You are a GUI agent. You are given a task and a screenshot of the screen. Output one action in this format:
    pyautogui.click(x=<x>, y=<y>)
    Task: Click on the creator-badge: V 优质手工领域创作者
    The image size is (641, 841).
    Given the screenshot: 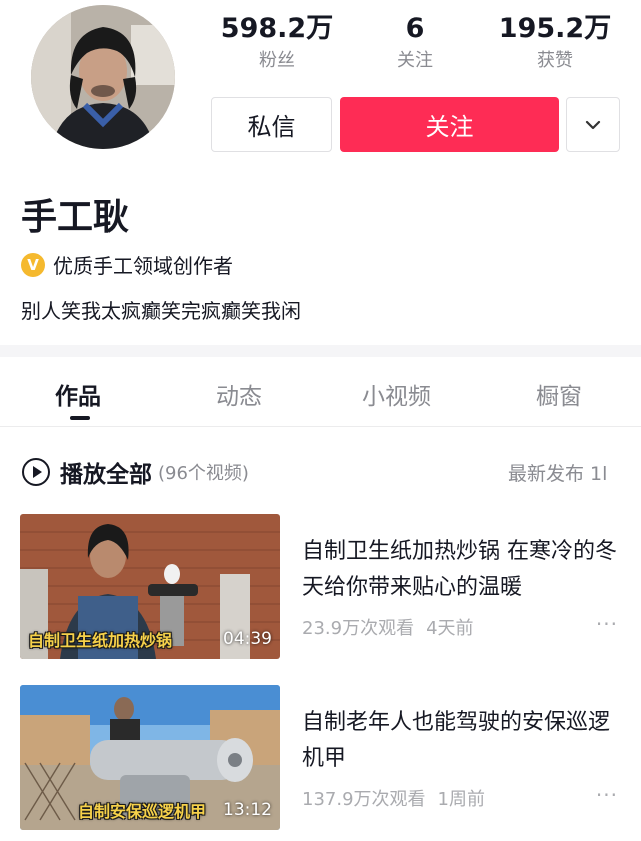 What is the action you would take?
    pyautogui.click(x=127, y=264)
    